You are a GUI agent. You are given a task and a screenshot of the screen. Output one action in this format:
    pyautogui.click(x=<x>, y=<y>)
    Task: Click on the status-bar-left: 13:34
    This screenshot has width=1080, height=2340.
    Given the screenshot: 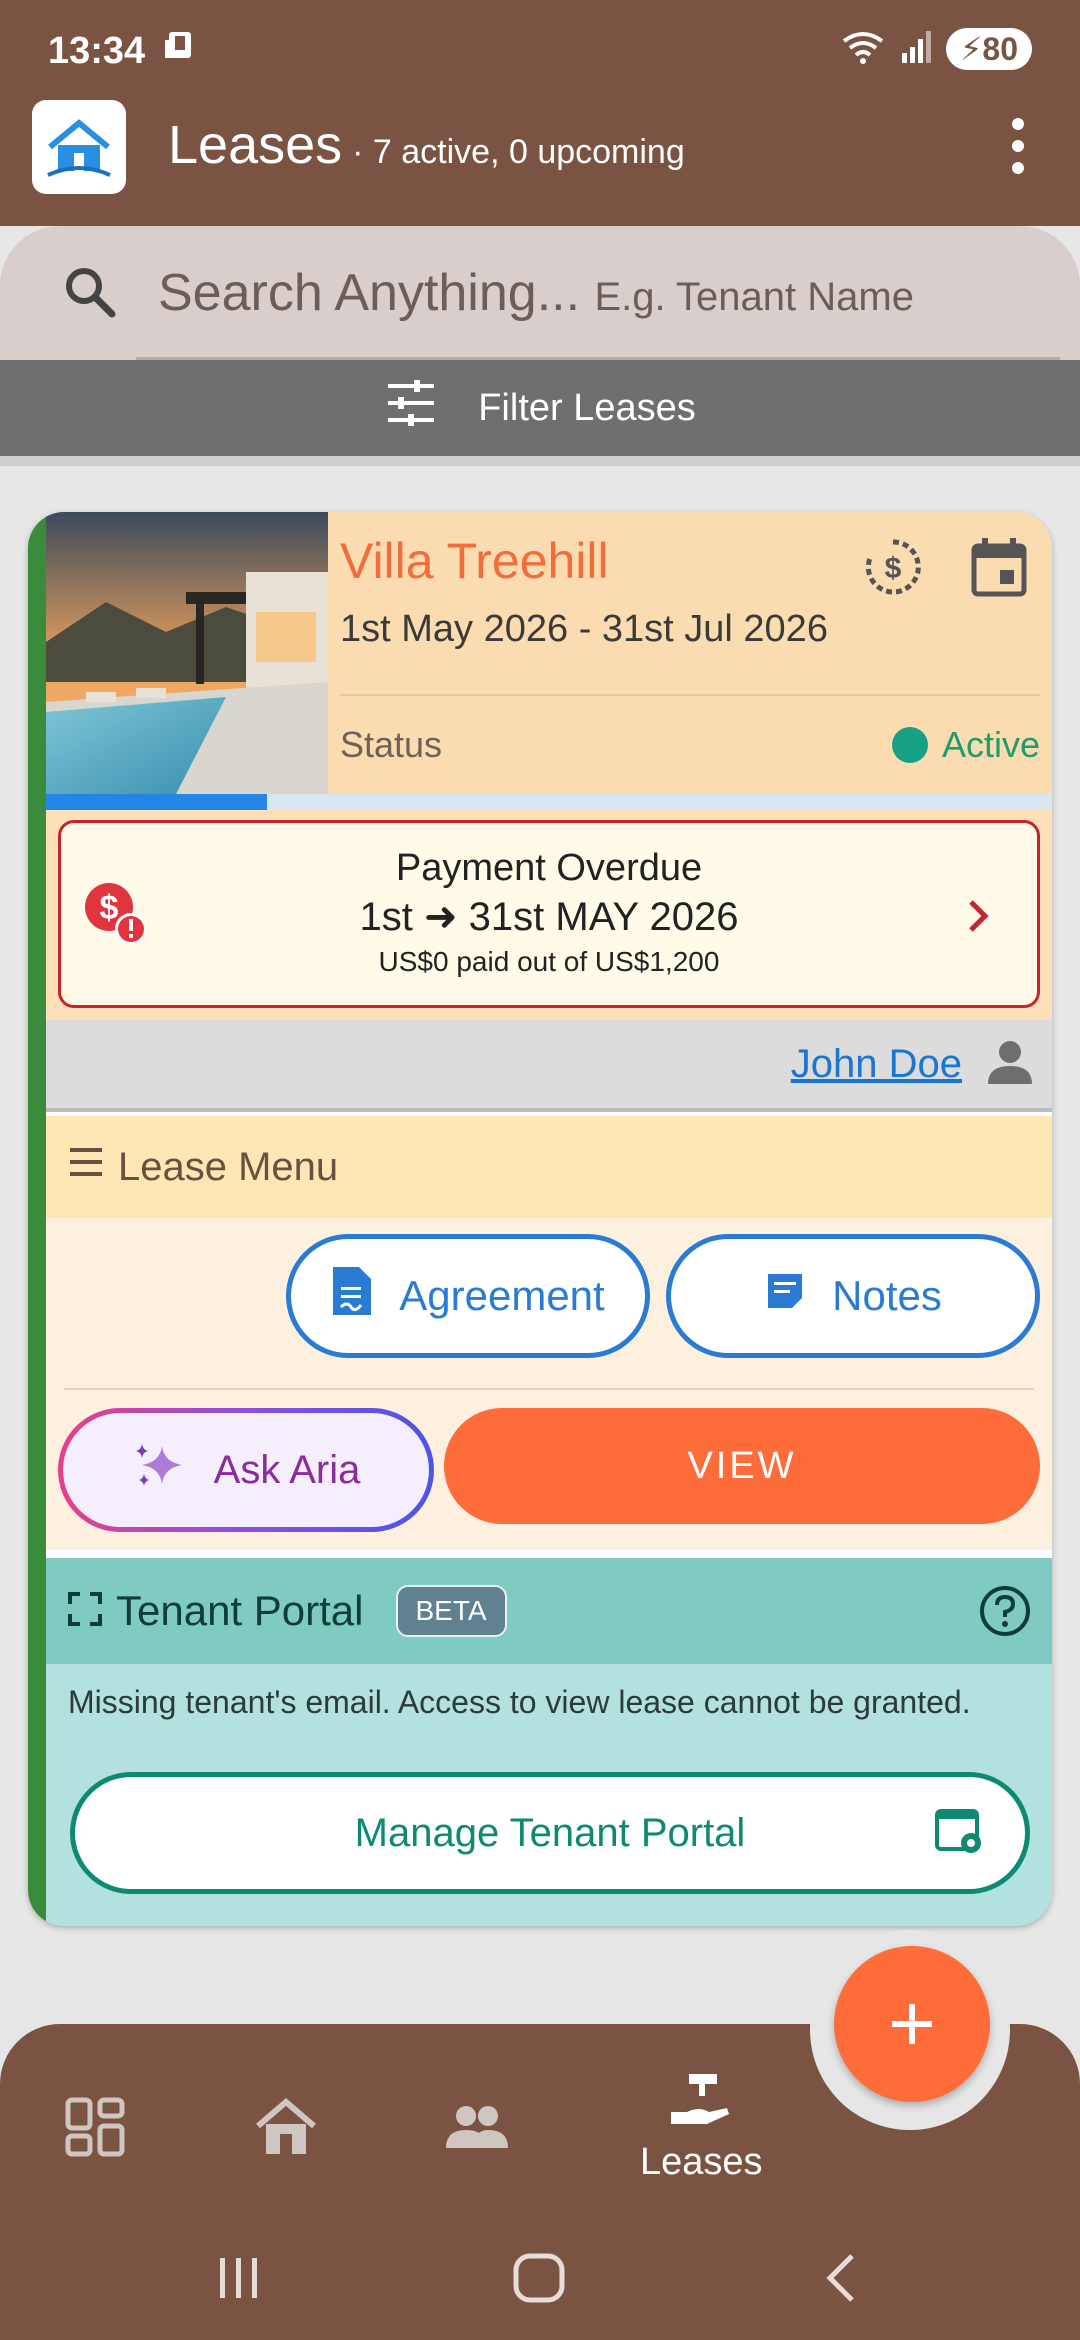 What is the action you would take?
    pyautogui.click(x=123, y=51)
    